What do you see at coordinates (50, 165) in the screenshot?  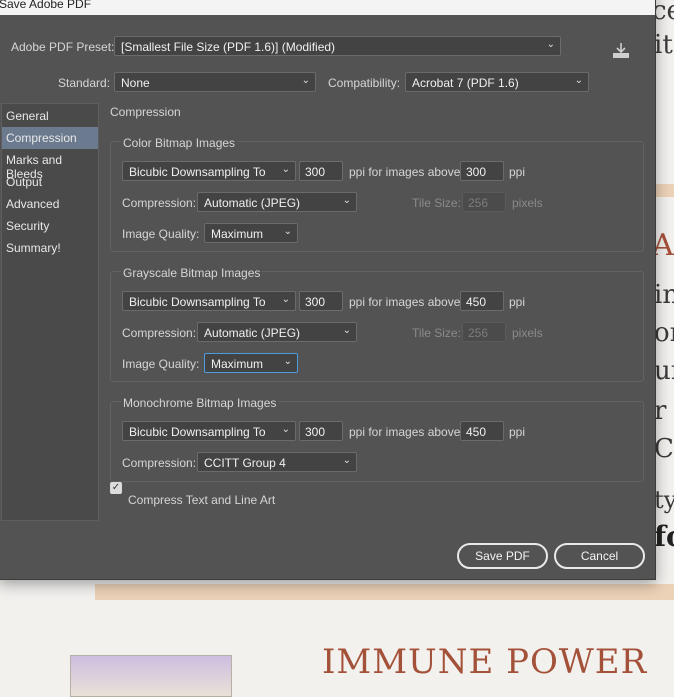 I see `sidebar-item-marks-and-bleeds: Marks and Bleeds` at bounding box center [50, 165].